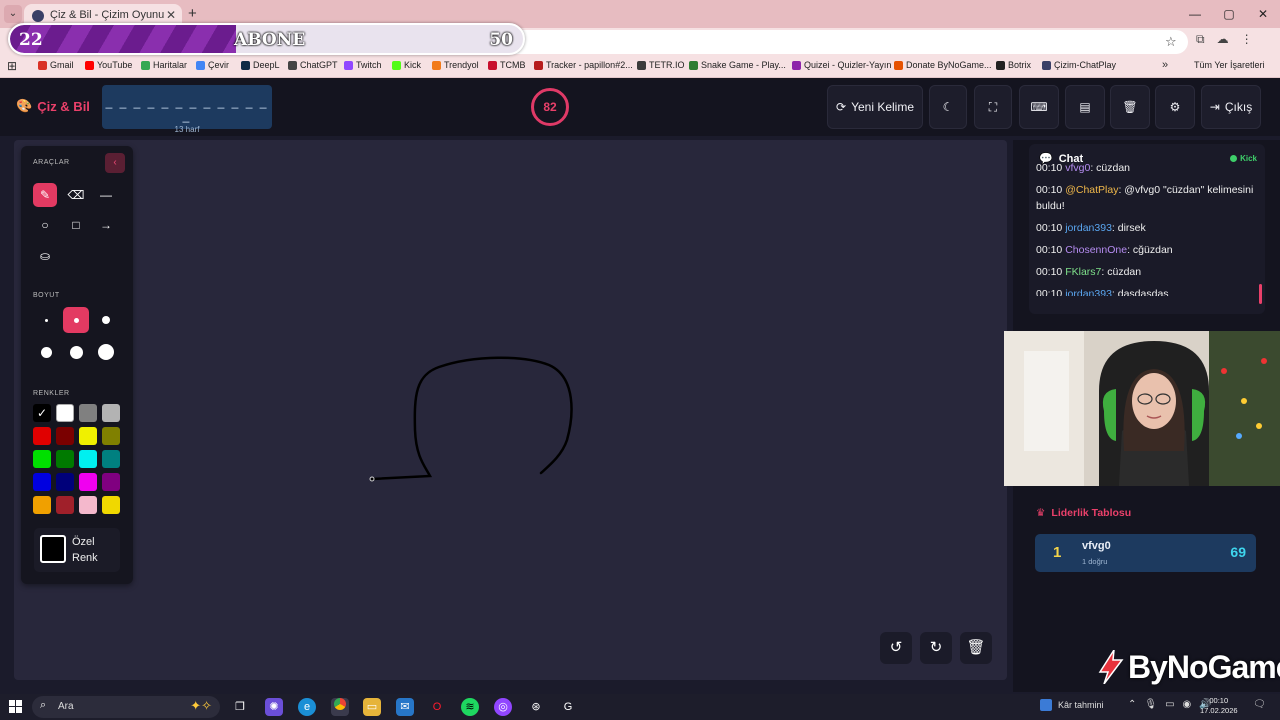 The height and width of the screenshot is (720, 1280). What do you see at coordinates (1039, 107) in the screenshot?
I see `keyboard-button: ⌨` at bounding box center [1039, 107].